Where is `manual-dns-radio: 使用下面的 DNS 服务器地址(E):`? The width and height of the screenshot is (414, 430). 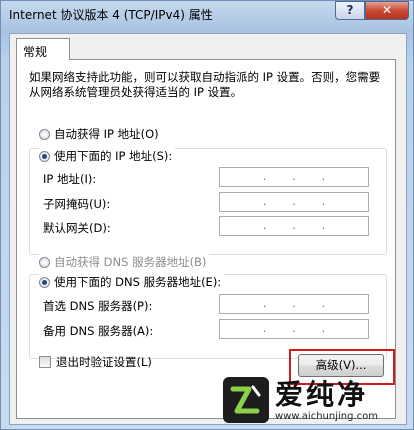 manual-dns-radio: 使用下面的 DNS 服务器地址(E): is located at coordinates (132, 282).